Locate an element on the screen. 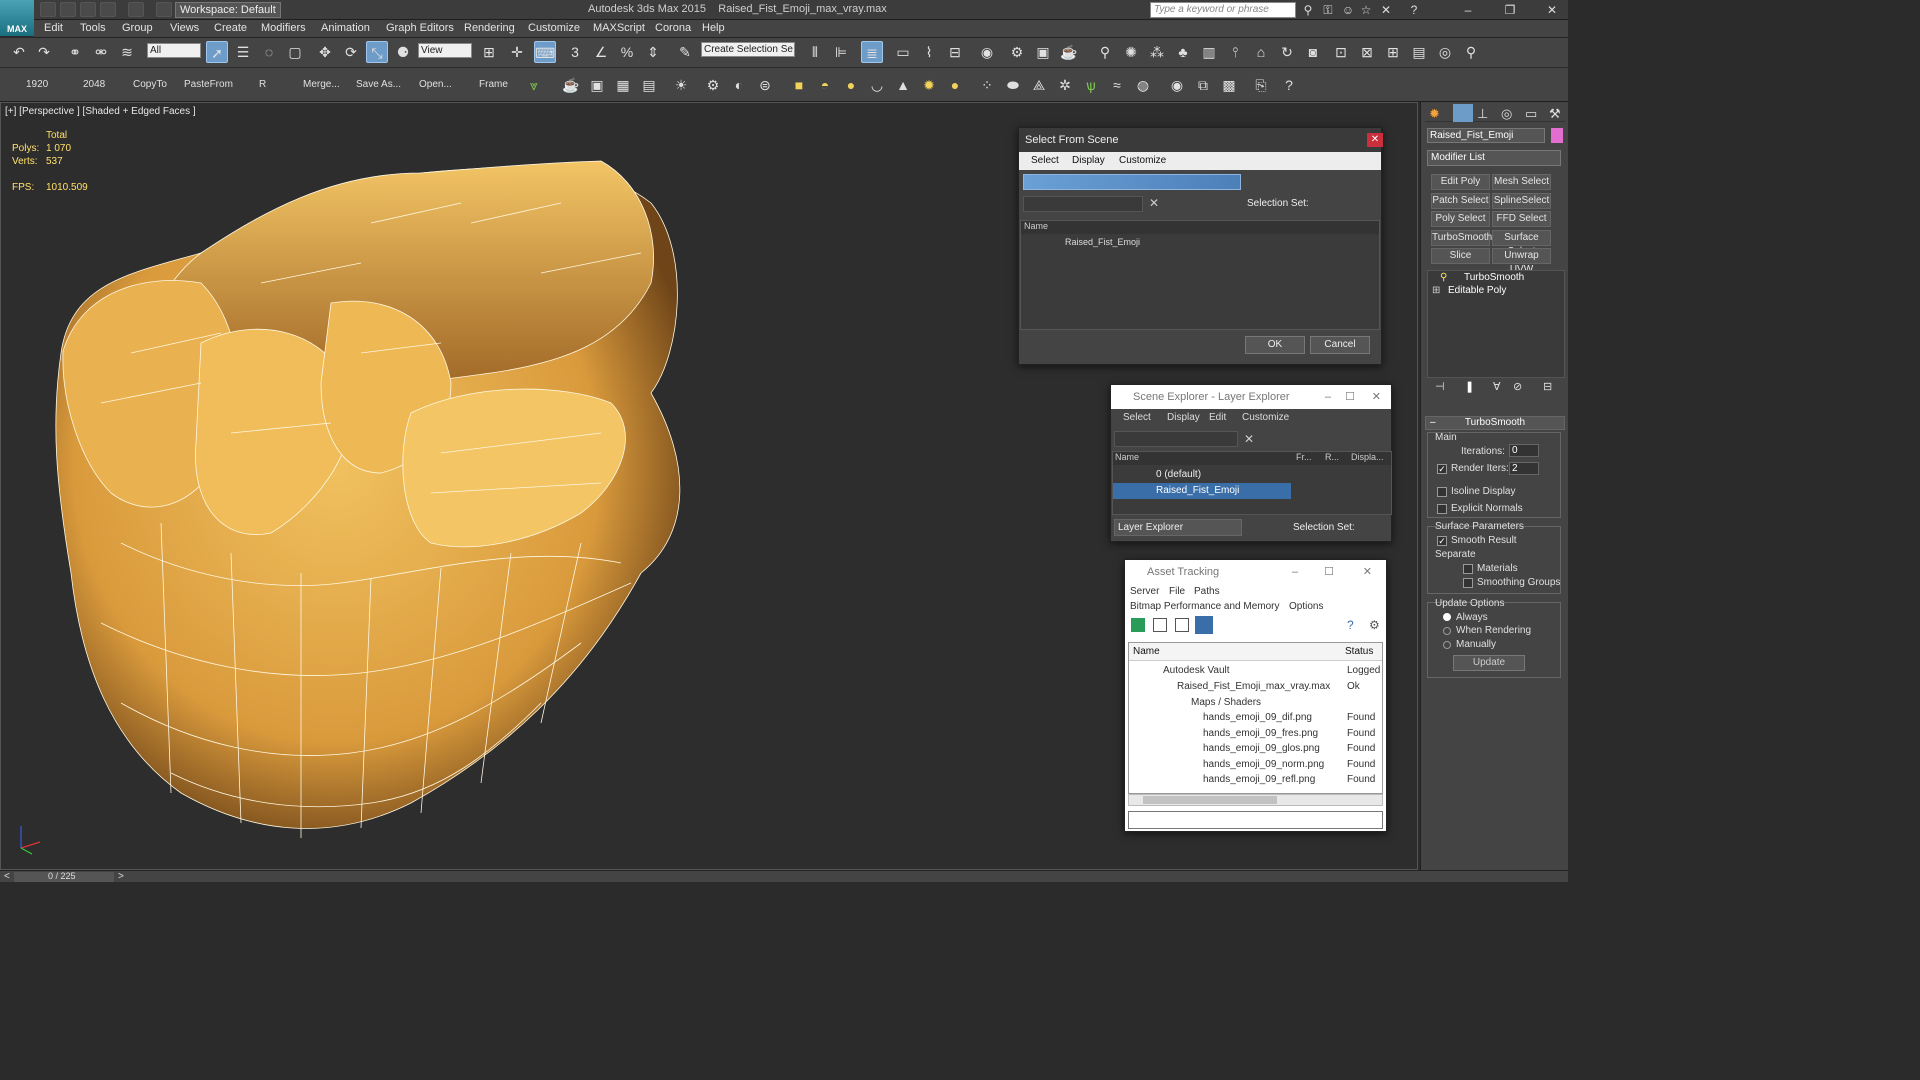 This screenshot has width=1920, height=1080. edit-named-selection-icon: ✎ is located at coordinates (685, 52).